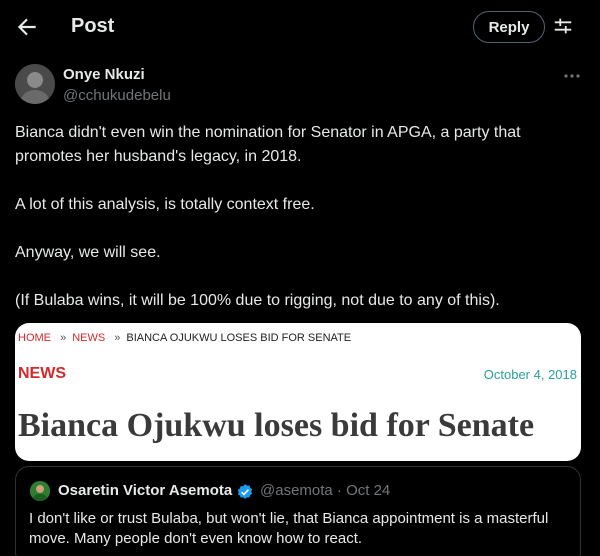 The image size is (600, 556). Describe the element at coordinates (34, 338) in the screenshot. I see `breadcrumb-home: HOME` at that location.